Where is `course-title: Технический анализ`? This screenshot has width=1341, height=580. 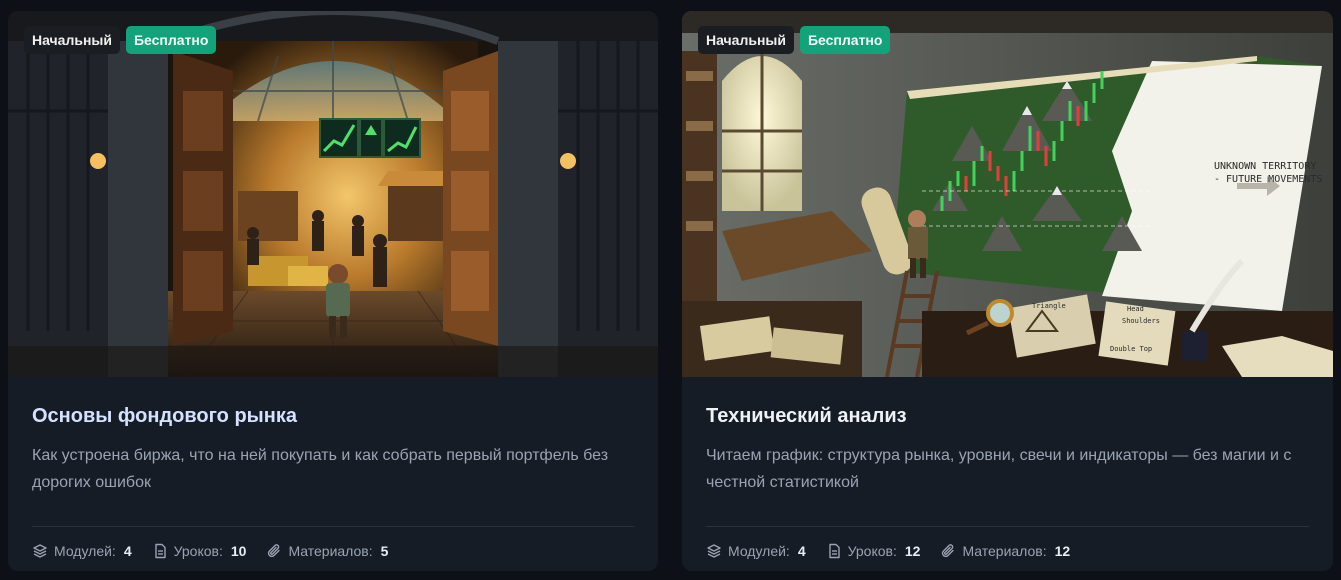 course-title: Технический анализ is located at coordinates (1007, 416).